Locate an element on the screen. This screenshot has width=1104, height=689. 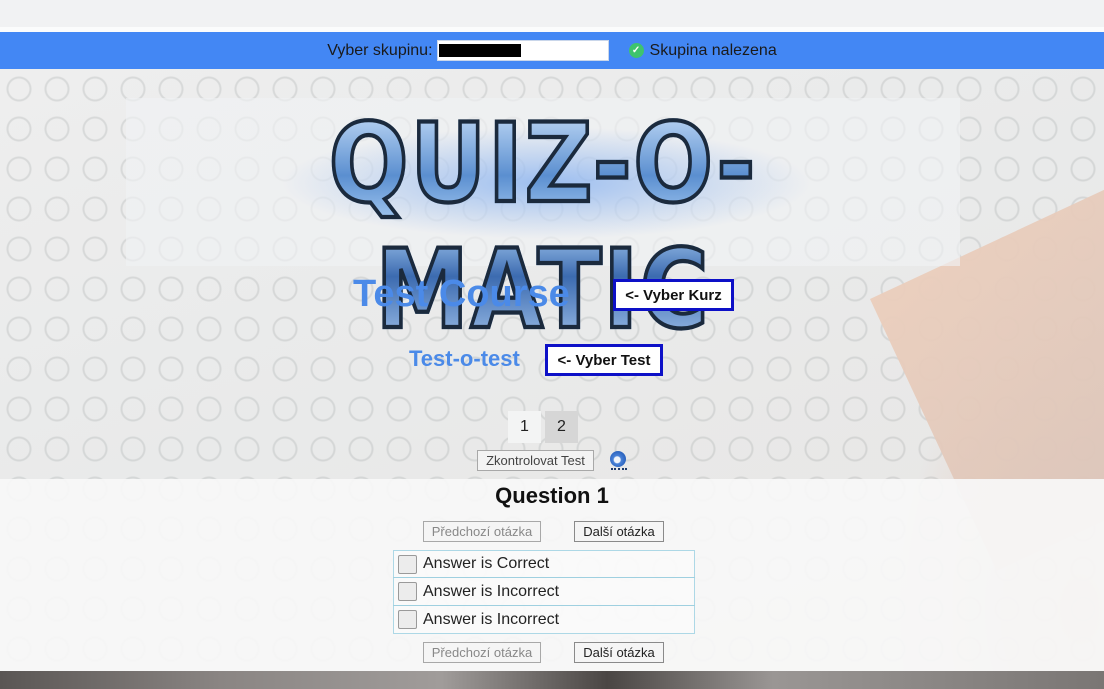
group-selector-bar: Vyber skupinu: ✓ Skupina nalezena is located at coordinates (552, 50).